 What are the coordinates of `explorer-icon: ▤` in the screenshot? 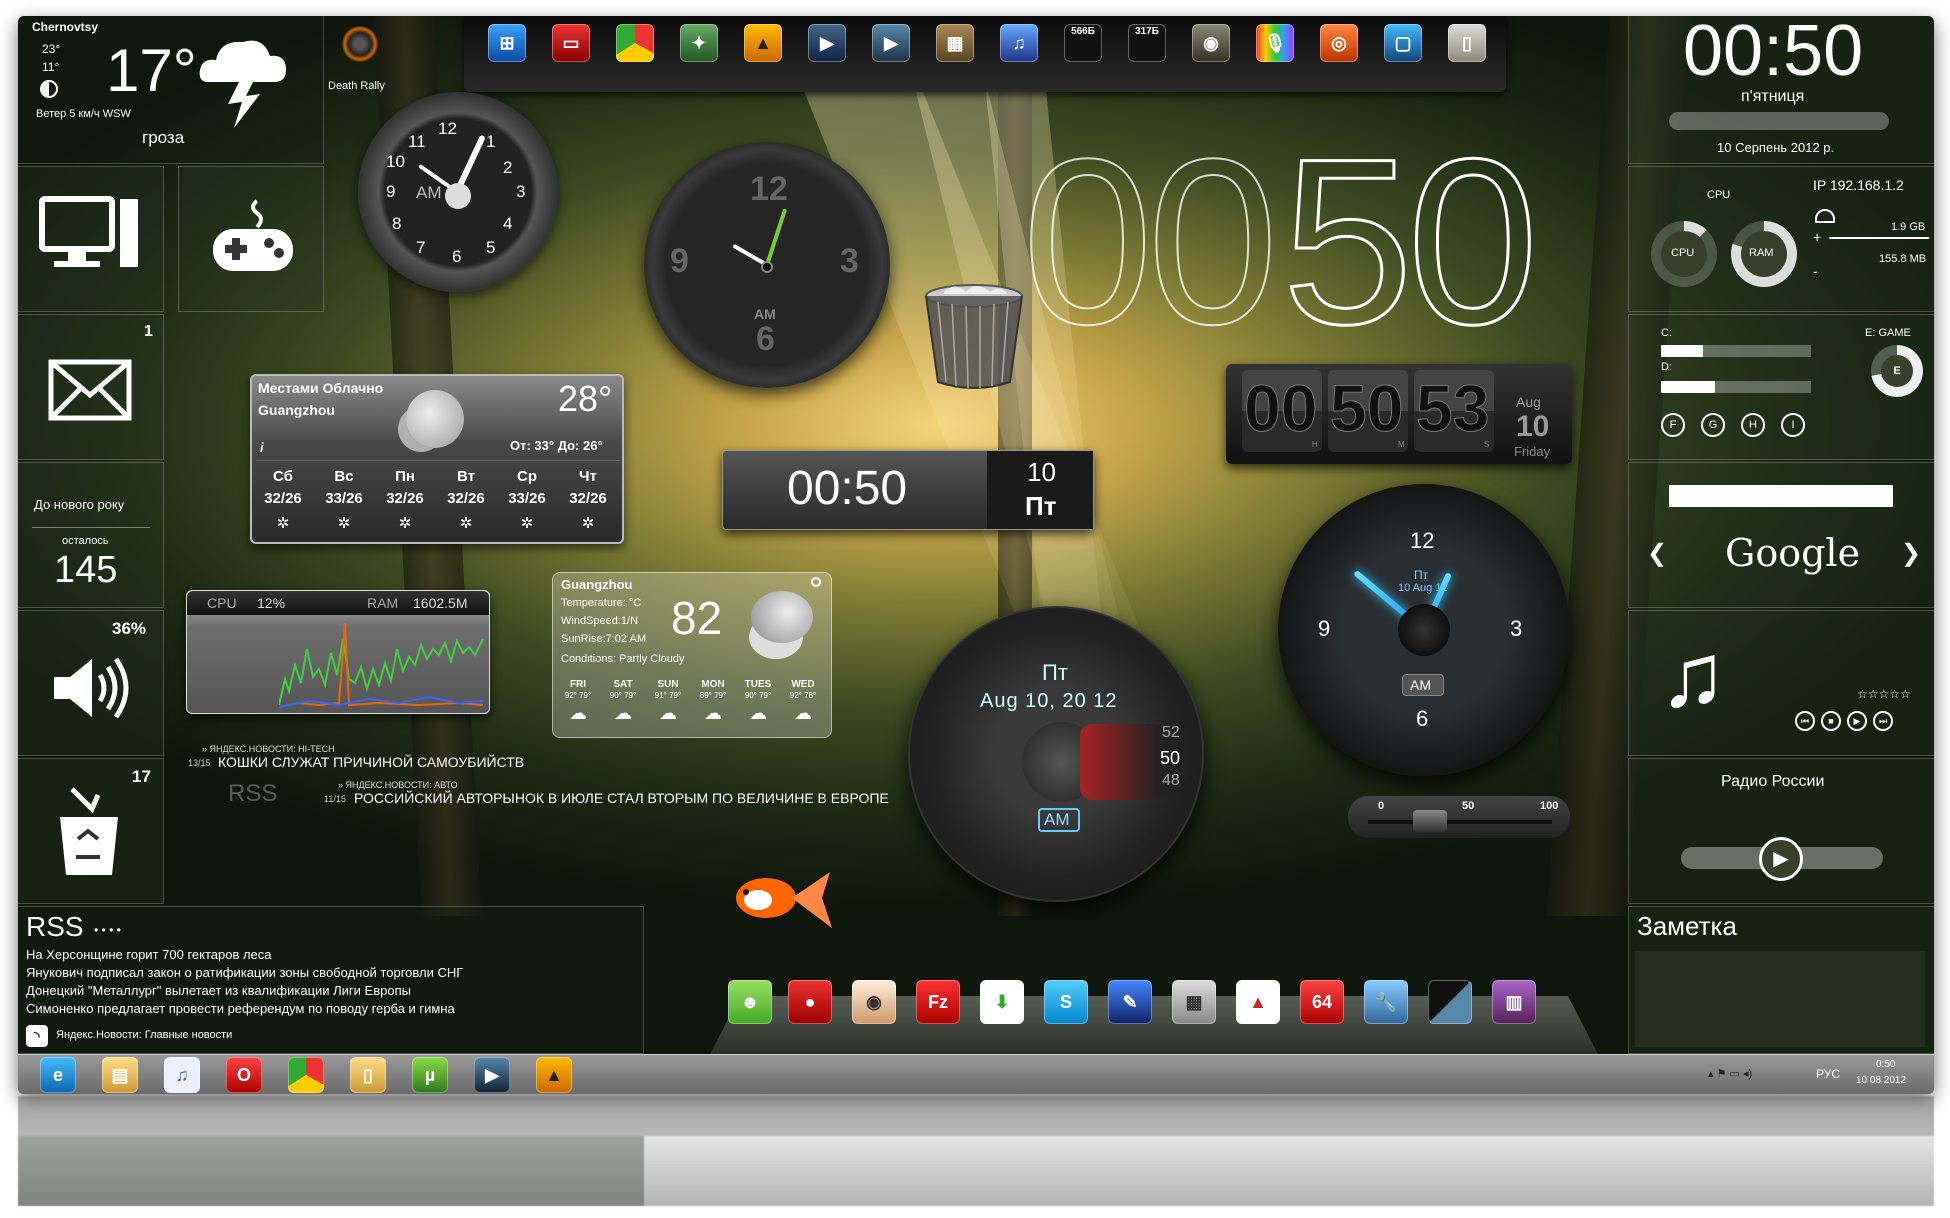 It's located at (120, 1075).